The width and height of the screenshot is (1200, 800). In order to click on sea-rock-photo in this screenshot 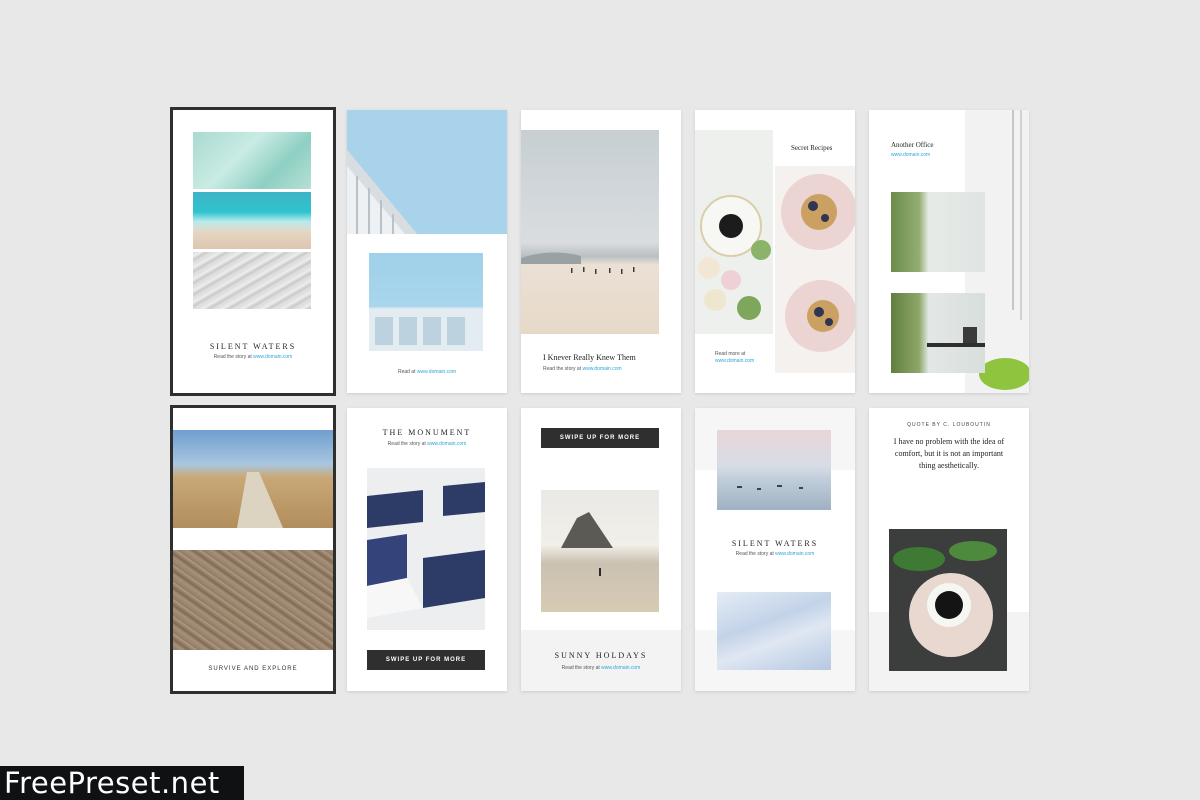, I will do `click(600, 551)`.